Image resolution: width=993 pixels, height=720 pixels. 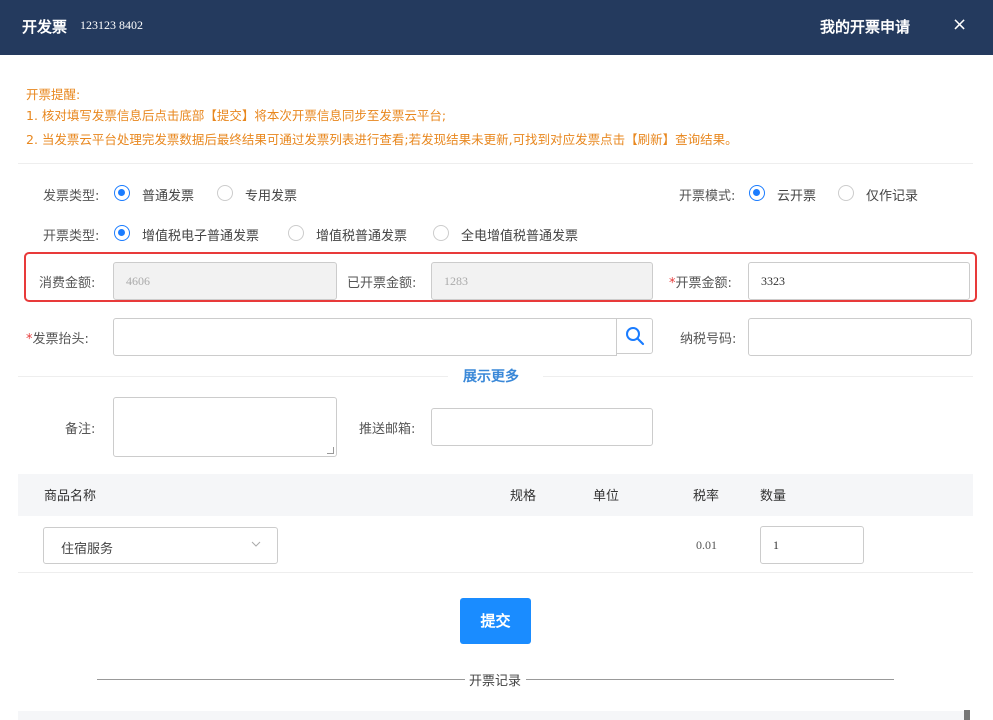 What do you see at coordinates (493, 715) in the screenshot?
I see `records-table-header` at bounding box center [493, 715].